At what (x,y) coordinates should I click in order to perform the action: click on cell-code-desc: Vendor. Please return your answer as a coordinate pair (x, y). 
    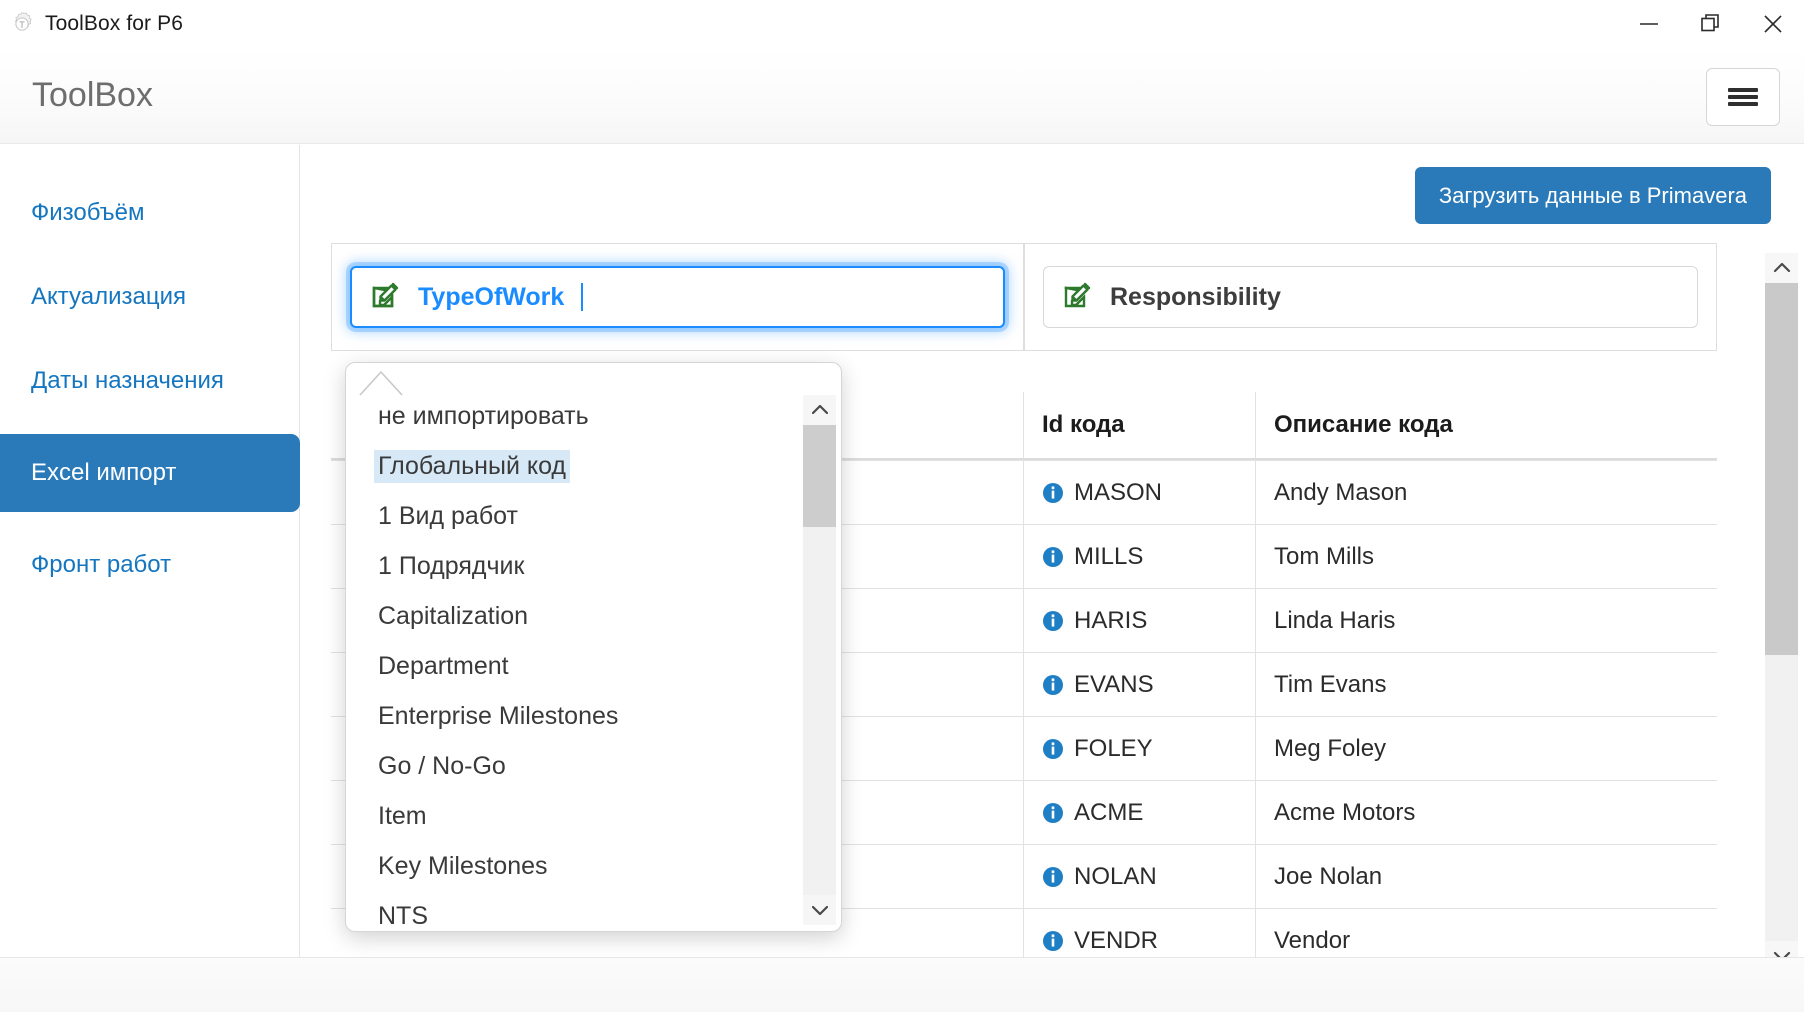
    Looking at the image, I should click on (1312, 940).